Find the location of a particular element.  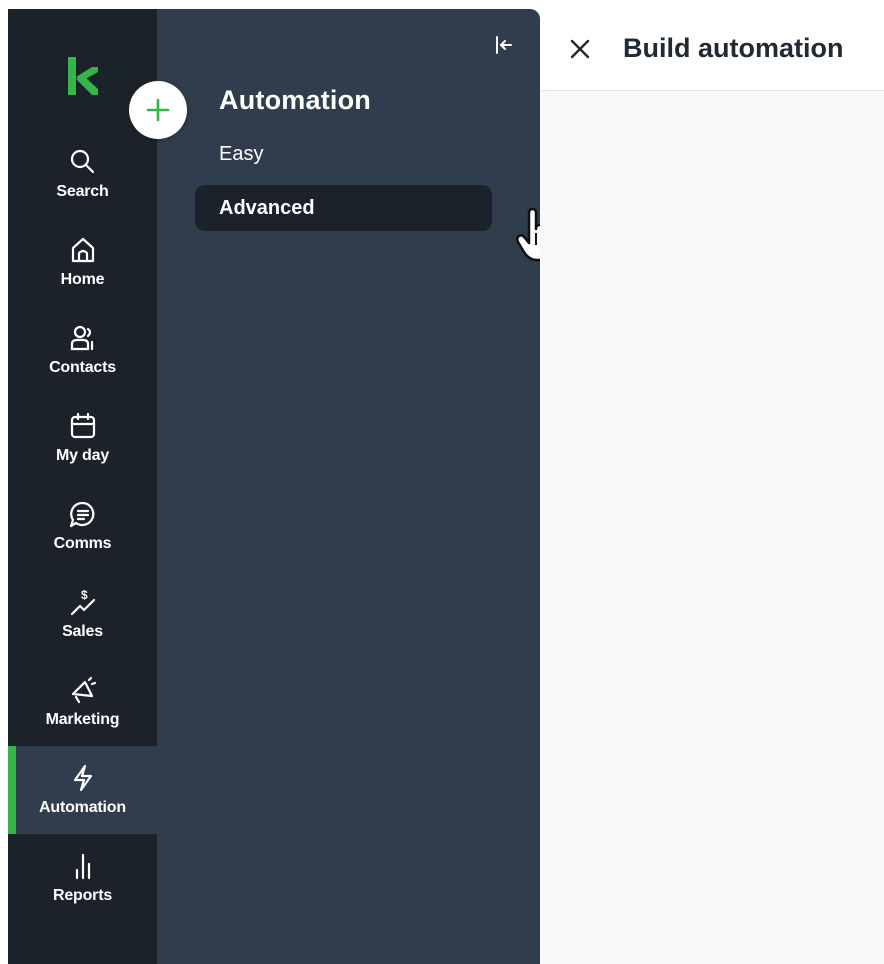

nav-item-reports: Reports is located at coordinates (82, 878).